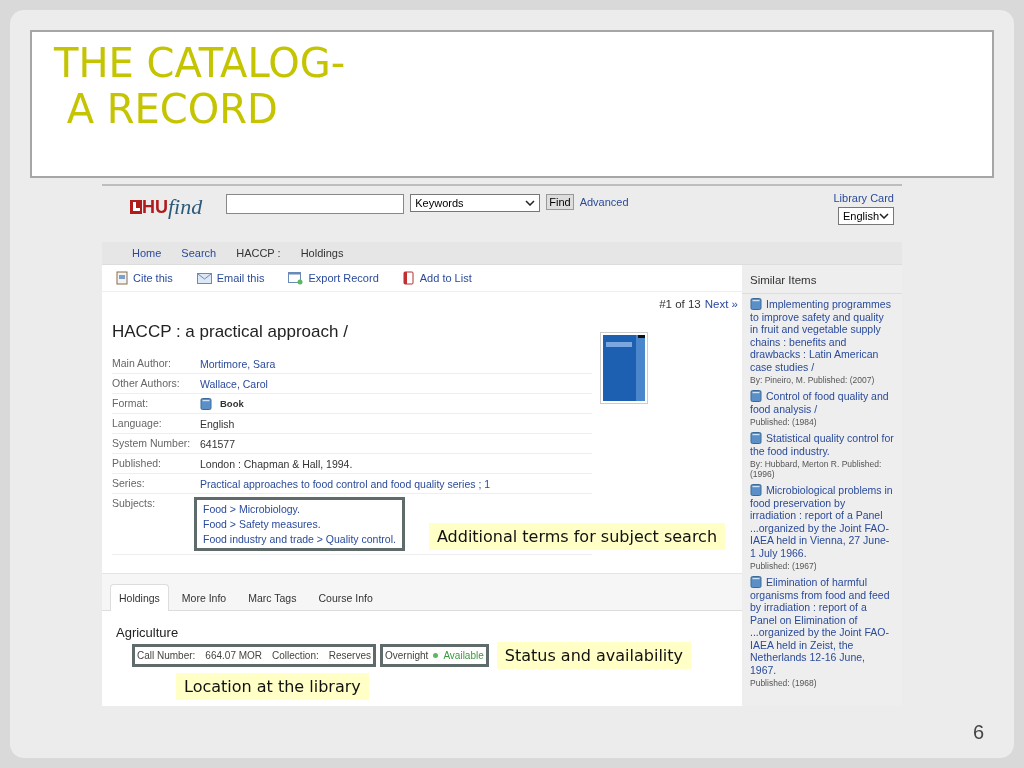  Describe the element at coordinates (147, 253) in the screenshot. I see `breadcrumb-item: Home` at that location.